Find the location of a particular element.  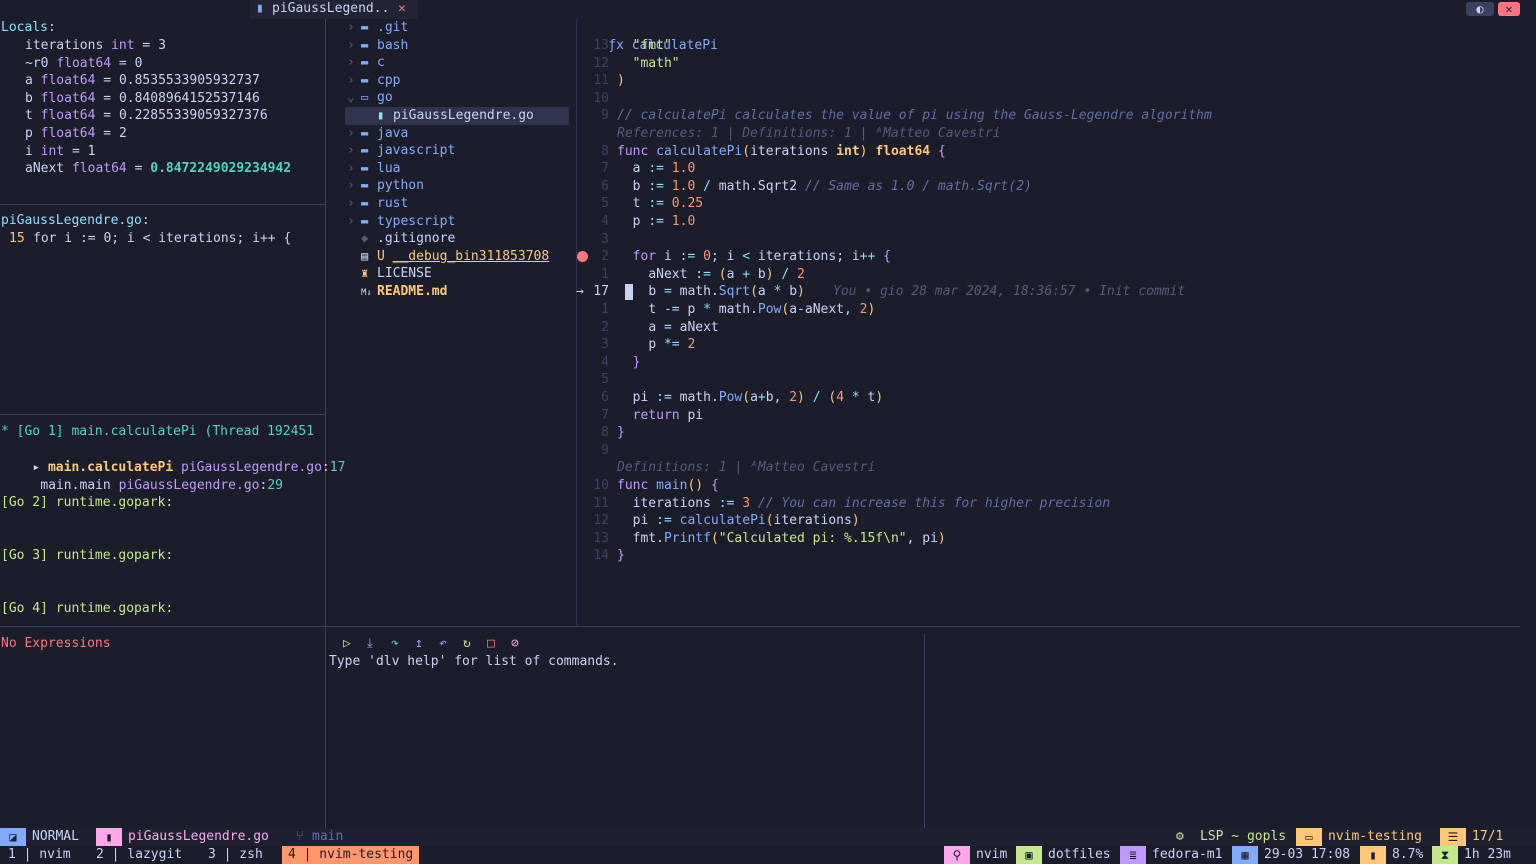

stack-frame: main.main piGaussLegendre.go:29 is located at coordinates (146, 476).